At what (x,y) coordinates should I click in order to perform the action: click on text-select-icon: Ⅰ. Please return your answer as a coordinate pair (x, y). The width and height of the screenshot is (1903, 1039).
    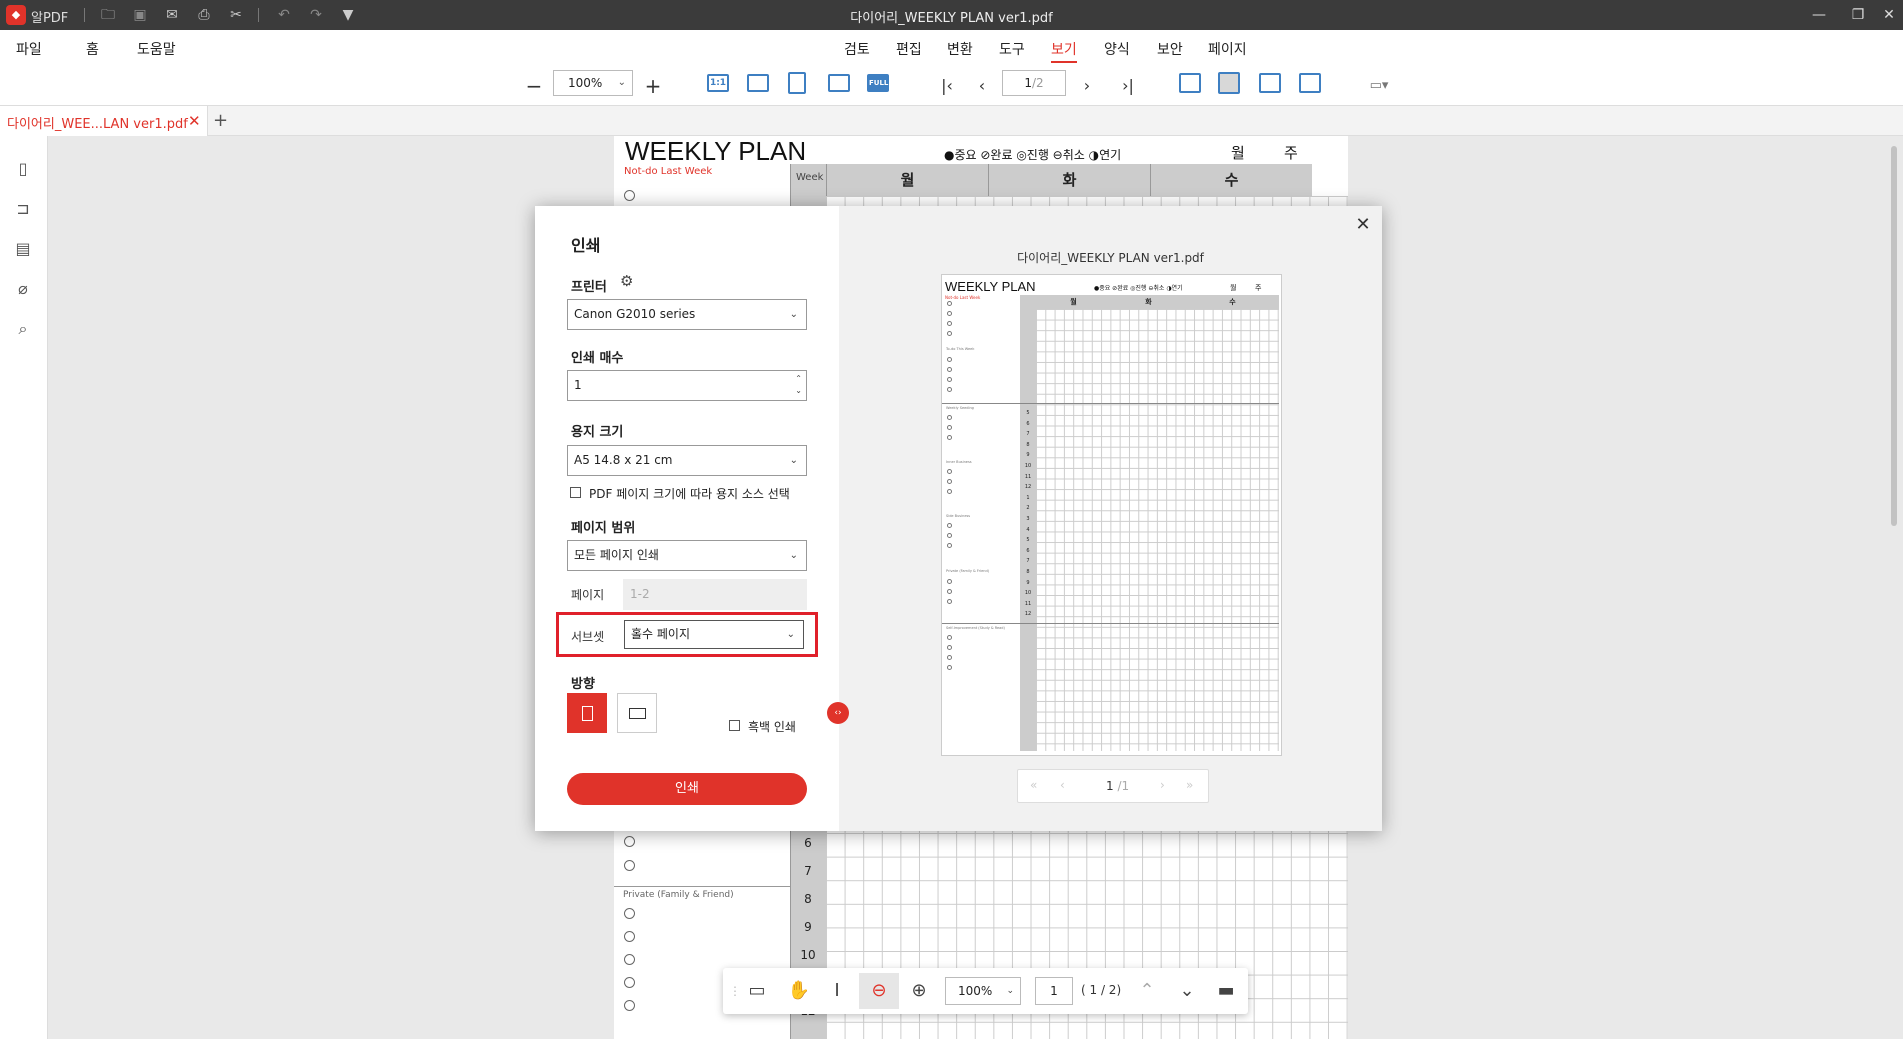
    Looking at the image, I should click on (837, 991).